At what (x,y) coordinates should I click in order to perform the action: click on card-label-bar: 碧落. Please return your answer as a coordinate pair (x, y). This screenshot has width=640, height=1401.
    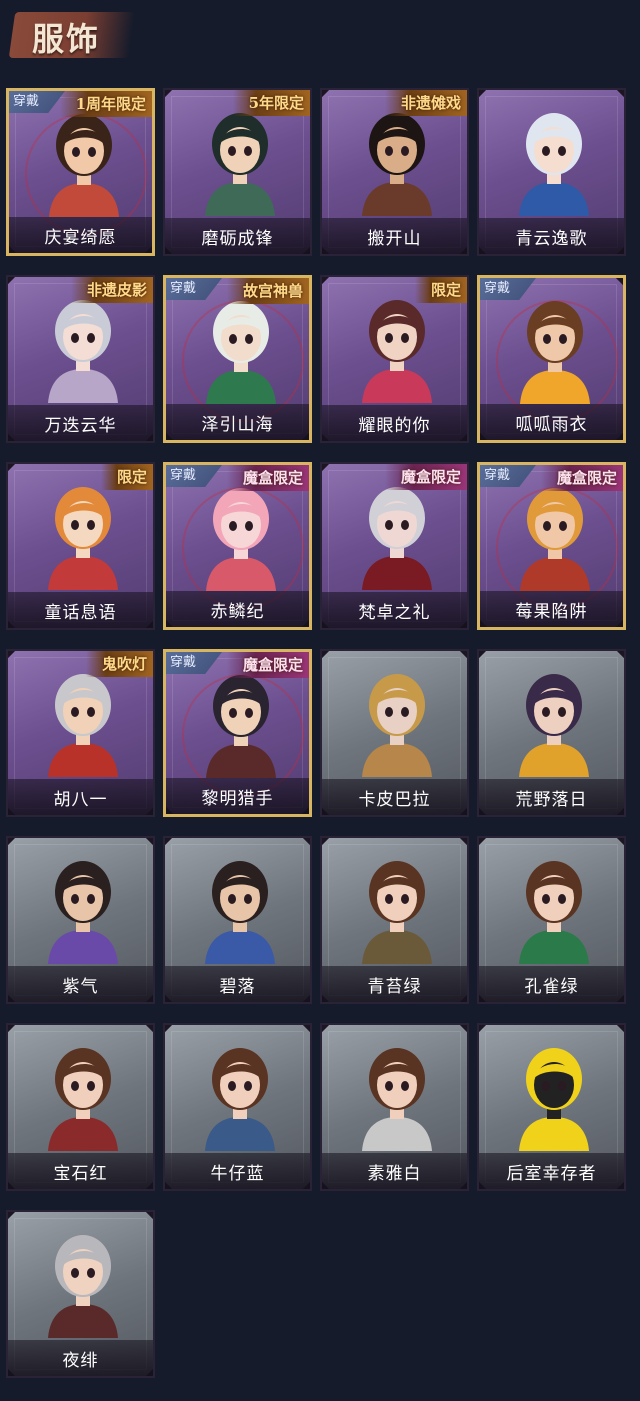
    Looking at the image, I should click on (237, 984).